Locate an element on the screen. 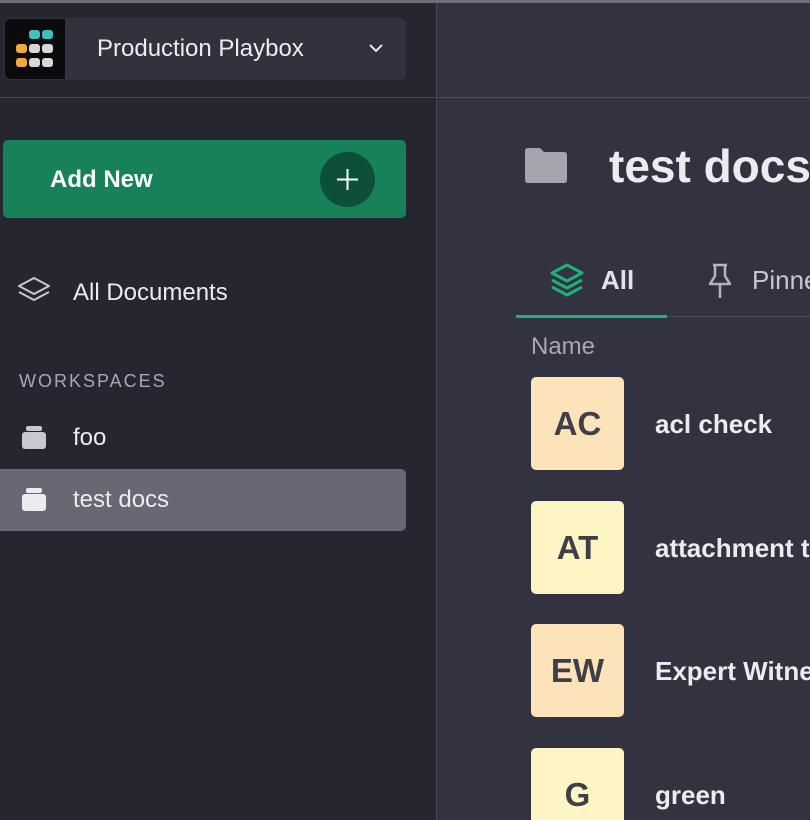 The image size is (810, 820). org-logo is located at coordinates (35, 49).